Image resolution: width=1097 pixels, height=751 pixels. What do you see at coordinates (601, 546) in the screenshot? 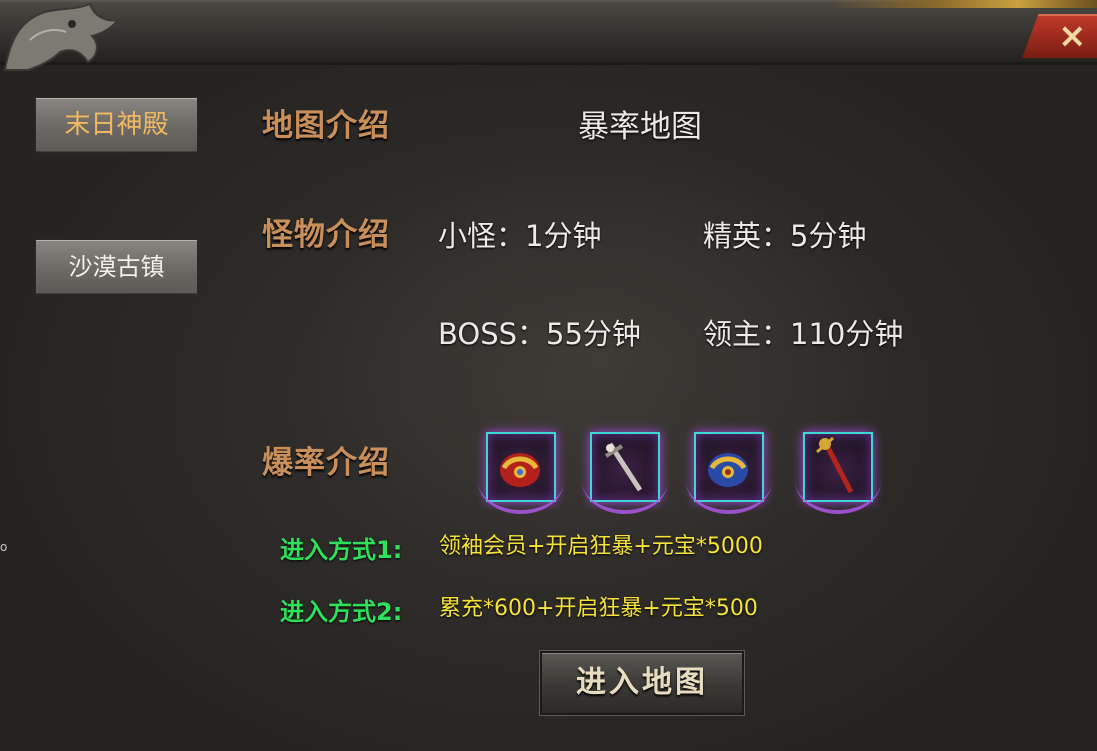
I see `entry-method-1-value: 领袖会员+开启狂暴+元宝*5000` at bounding box center [601, 546].